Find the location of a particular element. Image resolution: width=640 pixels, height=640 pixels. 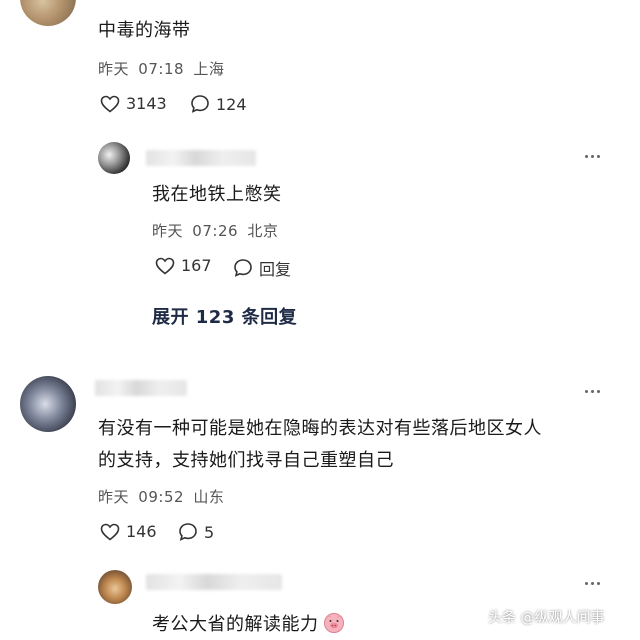

comment-meta: 昨天 07:18 上海 is located at coordinates (161, 68).